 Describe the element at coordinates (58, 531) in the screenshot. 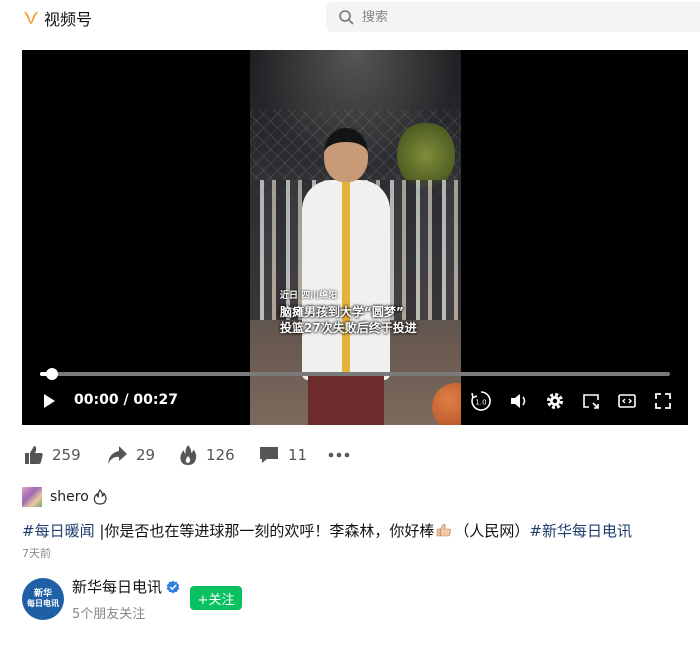

I see `hashtag-link: #每日暖闻` at that location.